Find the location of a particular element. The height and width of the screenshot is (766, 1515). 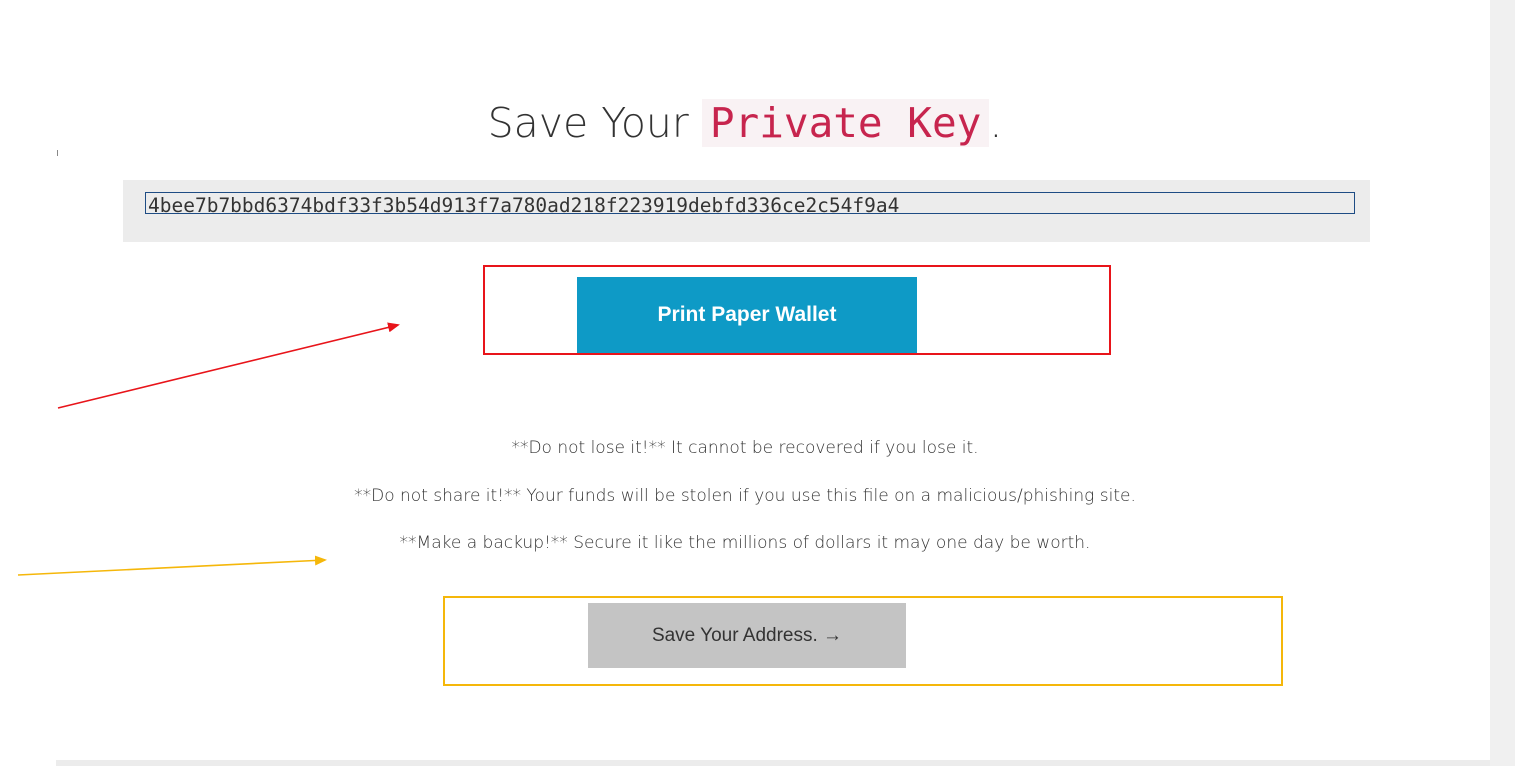

page-bottom-edge is located at coordinates (773, 763).